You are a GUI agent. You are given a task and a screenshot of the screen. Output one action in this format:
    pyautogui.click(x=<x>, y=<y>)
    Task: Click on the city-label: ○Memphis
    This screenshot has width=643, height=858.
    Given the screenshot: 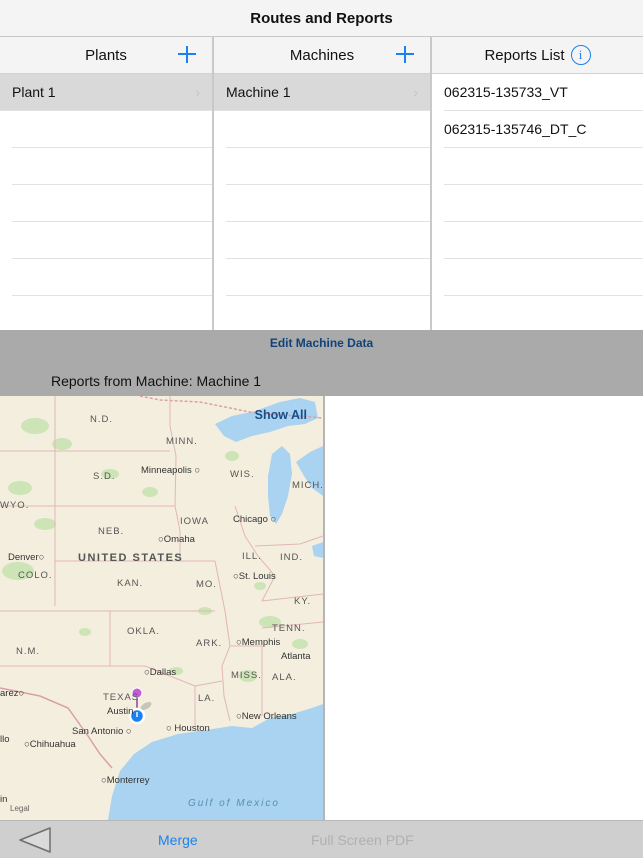 What is the action you would take?
    pyautogui.click(x=258, y=642)
    